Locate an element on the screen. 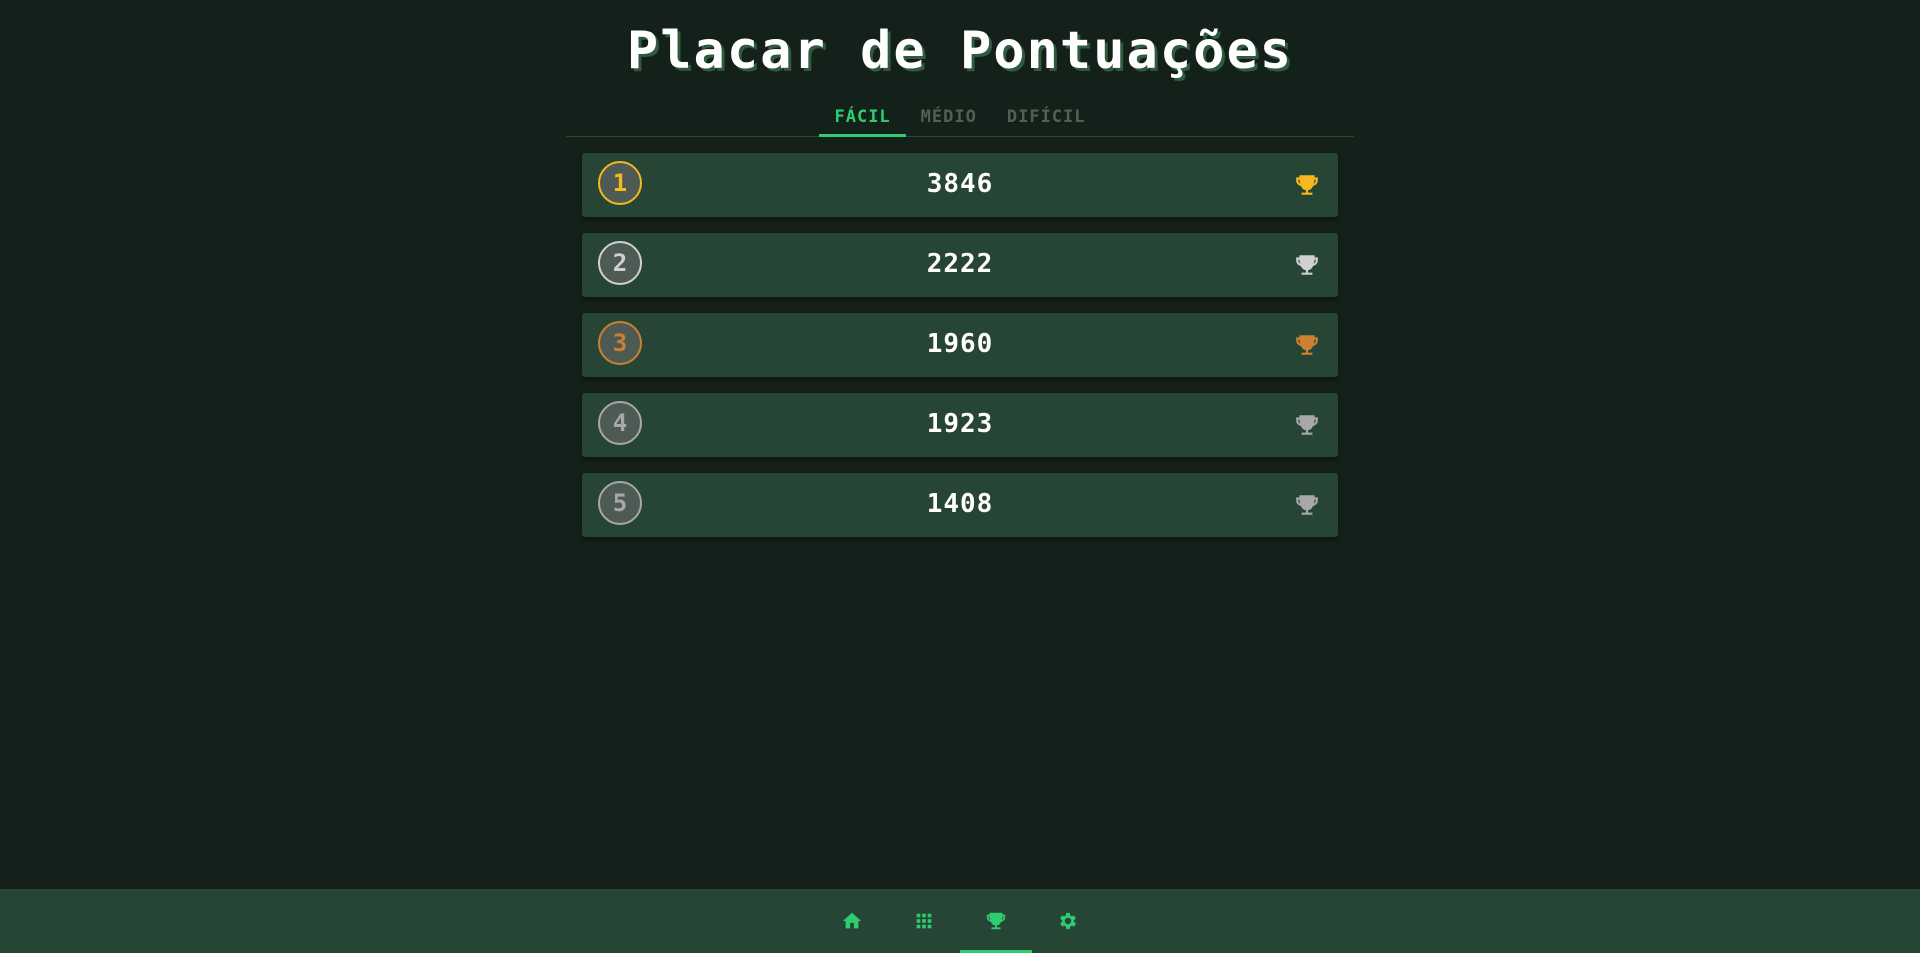  score-row: 5 1408 is located at coordinates (960, 505).